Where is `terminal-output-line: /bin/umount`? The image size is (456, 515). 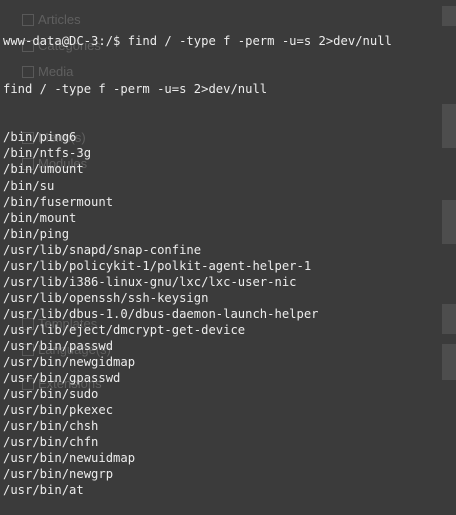
terminal-output-line: /bin/umount is located at coordinates (43, 169).